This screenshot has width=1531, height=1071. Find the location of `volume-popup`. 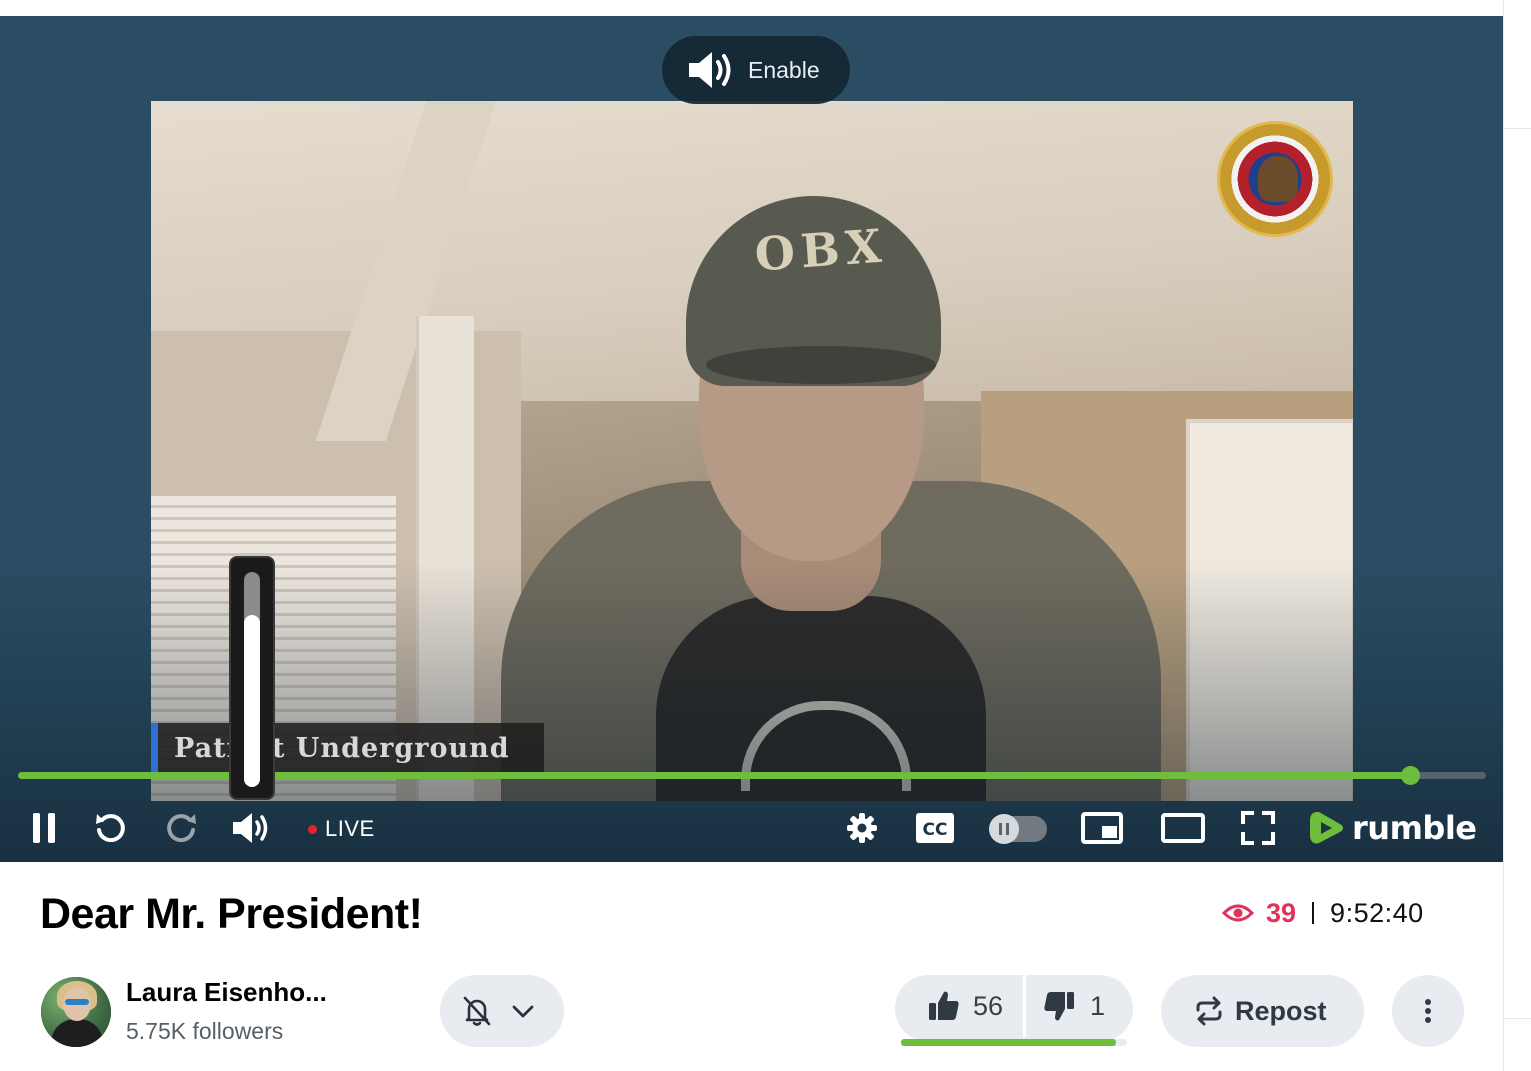

volume-popup is located at coordinates (252, 678).